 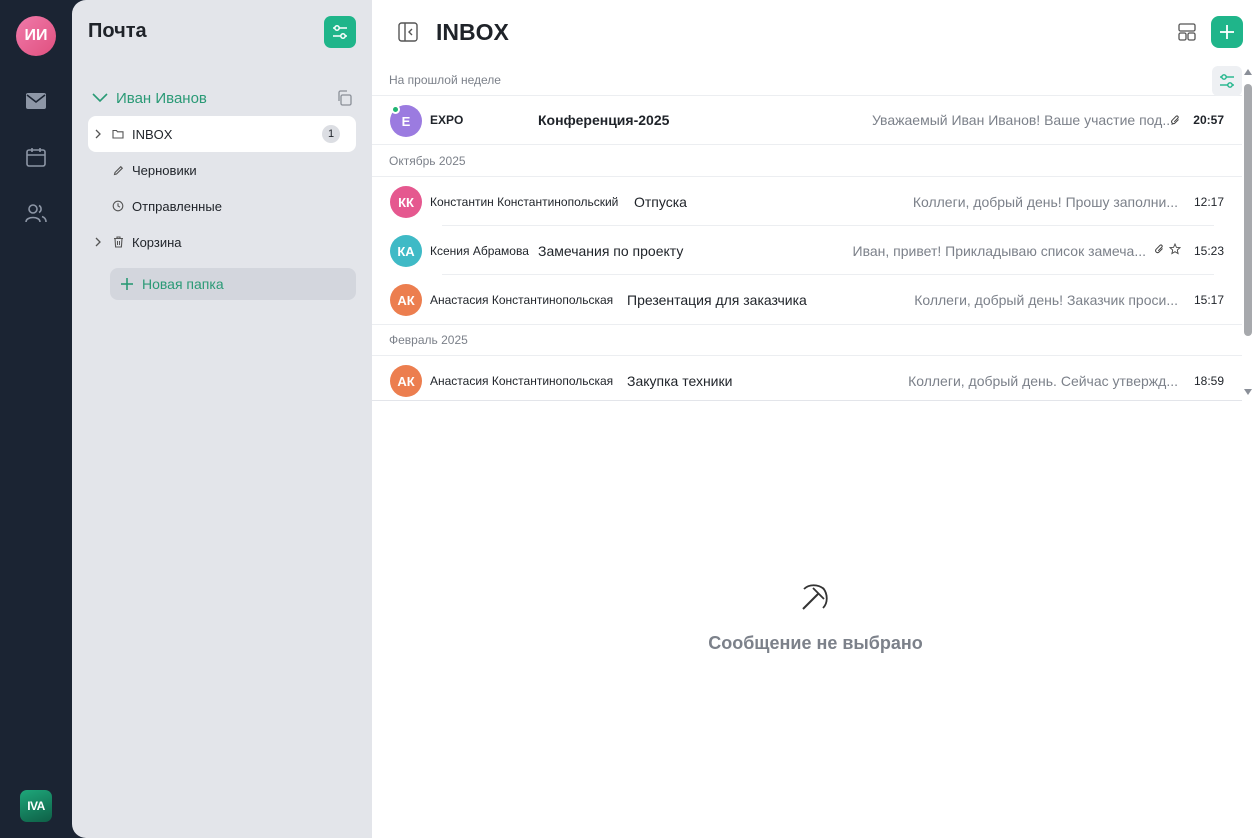 I want to click on message-time: 15:23, so click(x=1208, y=250).